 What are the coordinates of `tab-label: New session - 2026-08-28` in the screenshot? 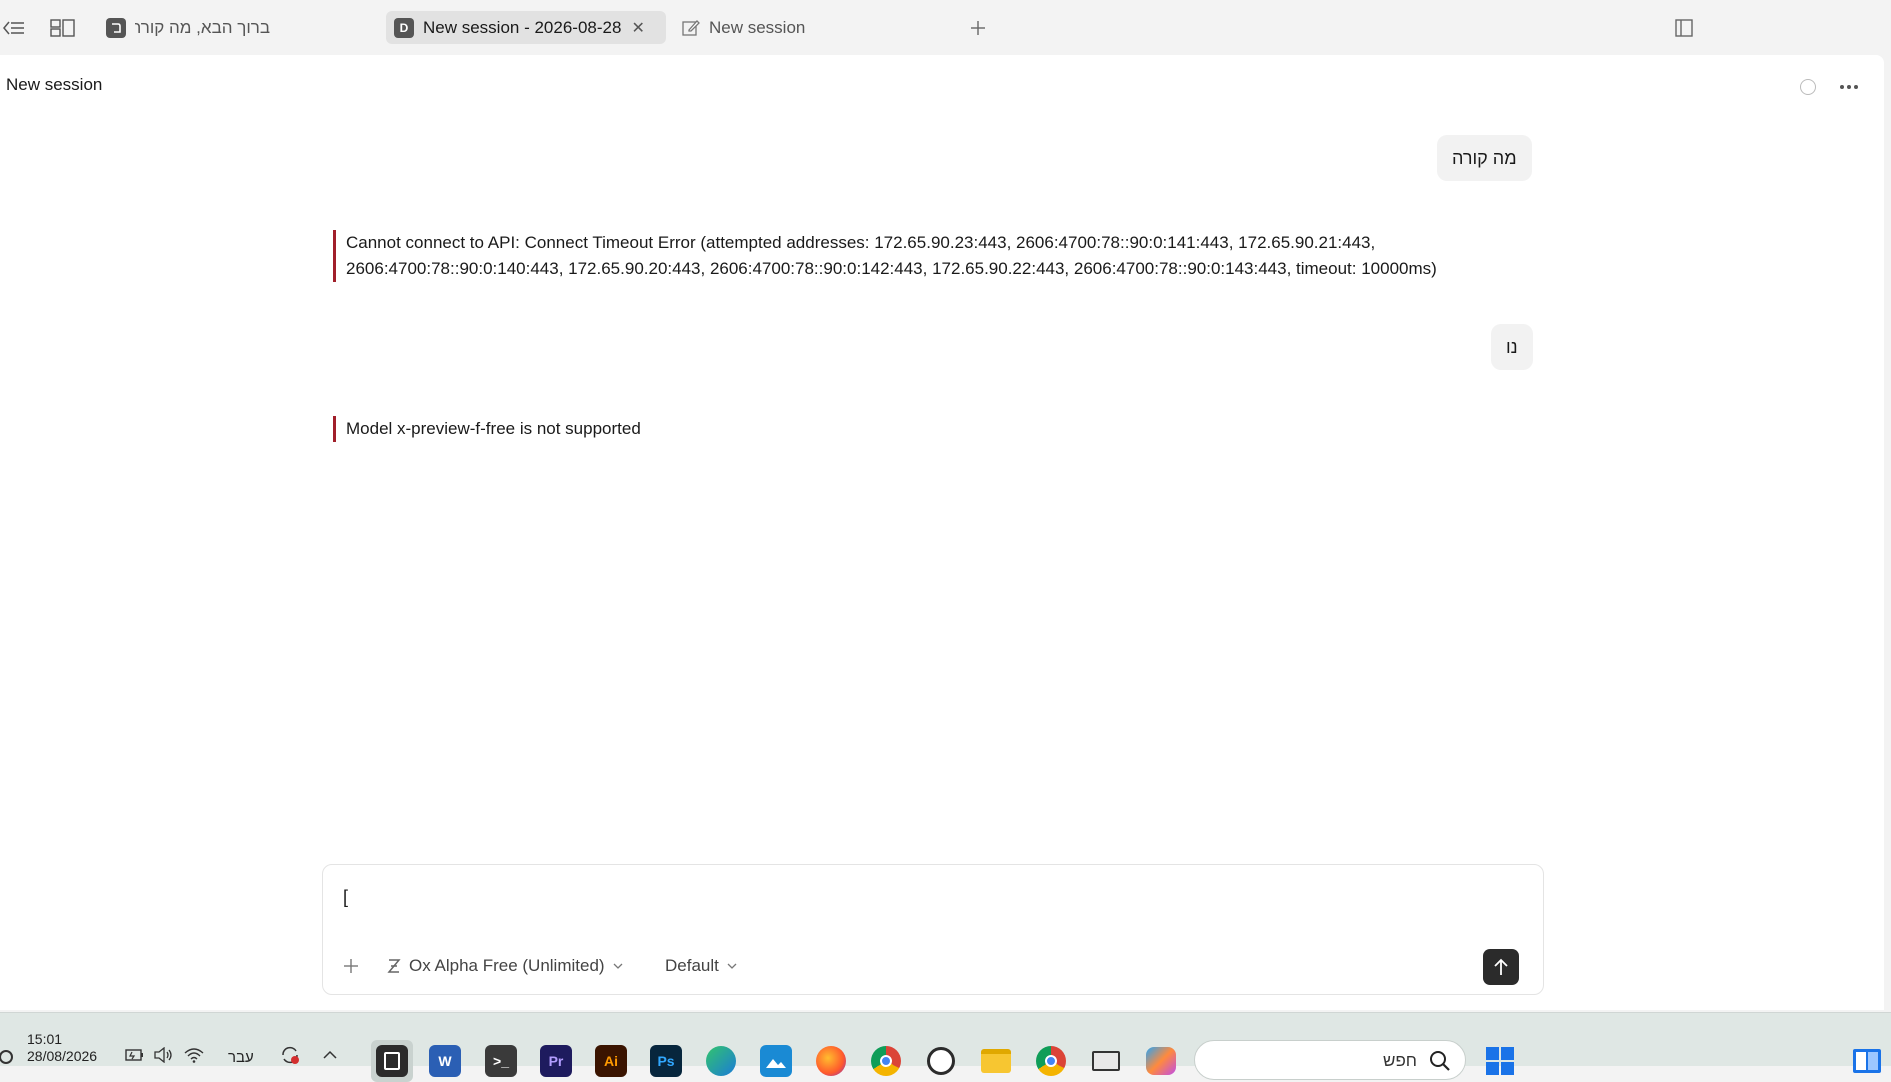 It's located at (522, 27).